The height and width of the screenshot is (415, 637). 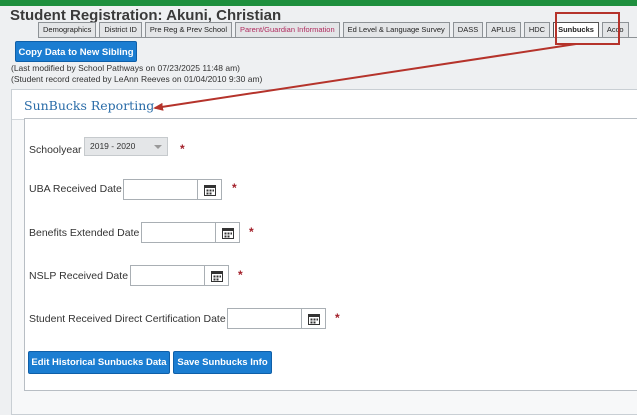 What do you see at coordinates (67, 30) in the screenshot?
I see `tab-demographics: Demographics` at bounding box center [67, 30].